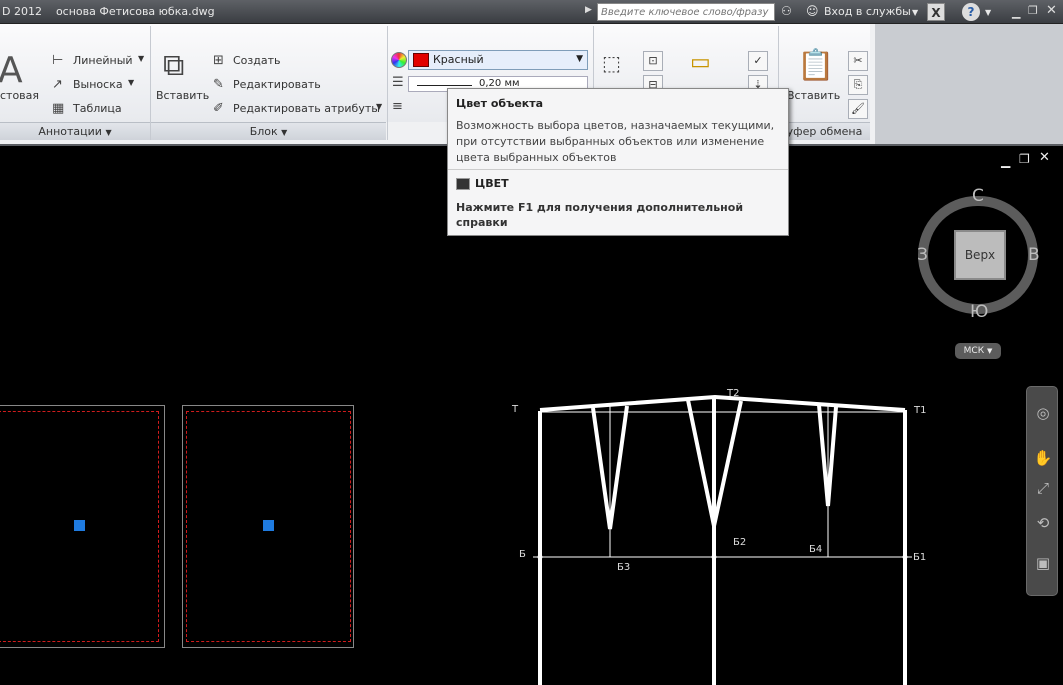 The width and height of the screenshot is (1063, 685). Describe the element at coordinates (740, 542) in the screenshot. I see `point-label-b2: Б2` at that location.